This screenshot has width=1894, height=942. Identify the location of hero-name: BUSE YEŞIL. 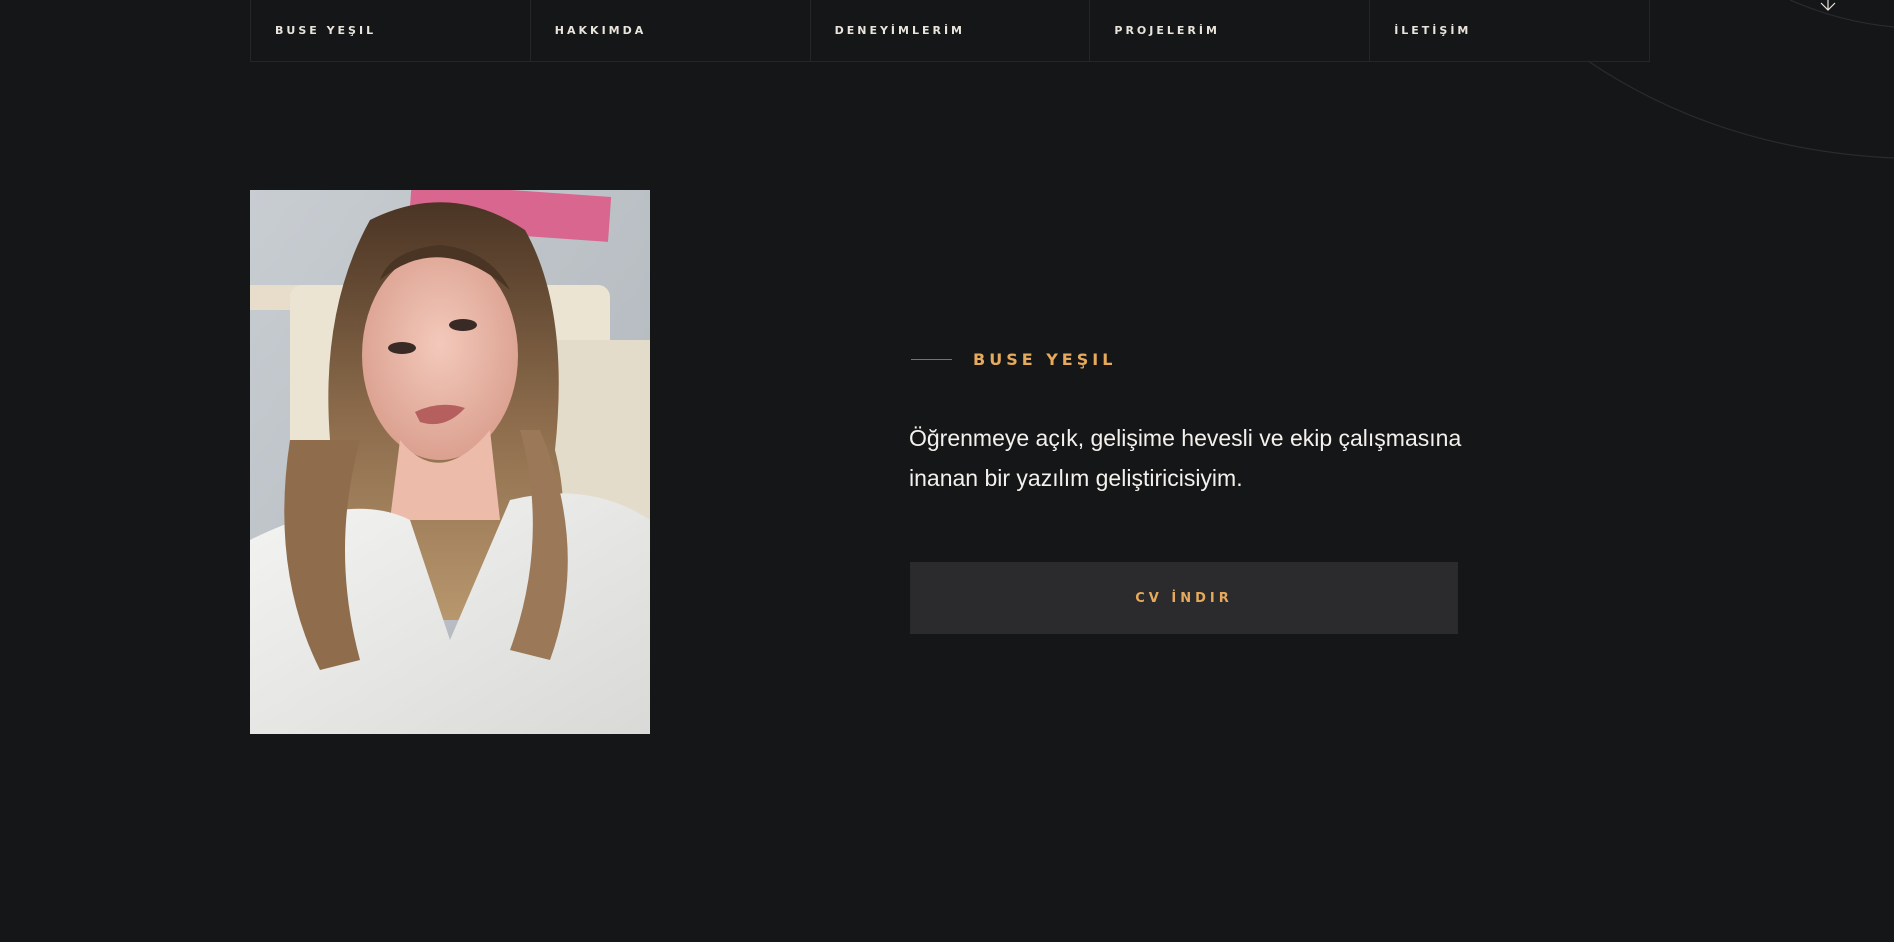
(1045, 359).